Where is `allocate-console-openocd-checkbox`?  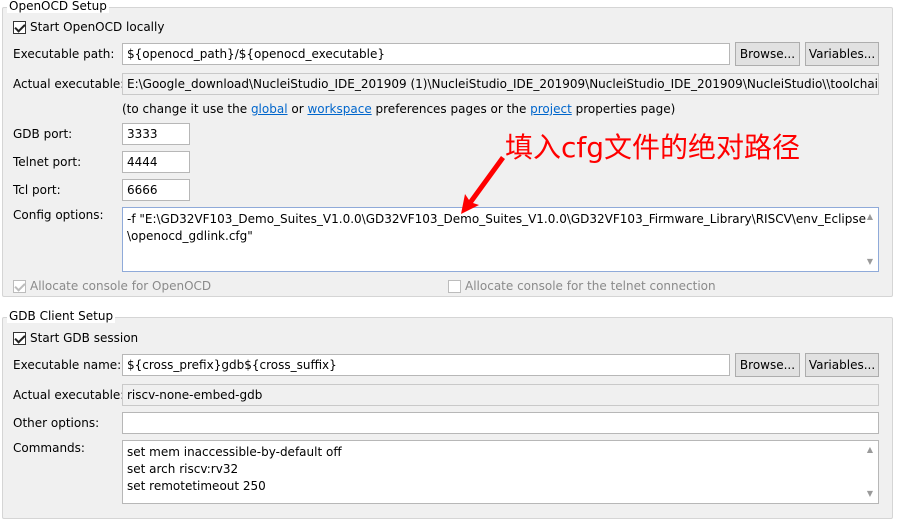
allocate-console-openocd-checkbox is located at coordinates (19, 286).